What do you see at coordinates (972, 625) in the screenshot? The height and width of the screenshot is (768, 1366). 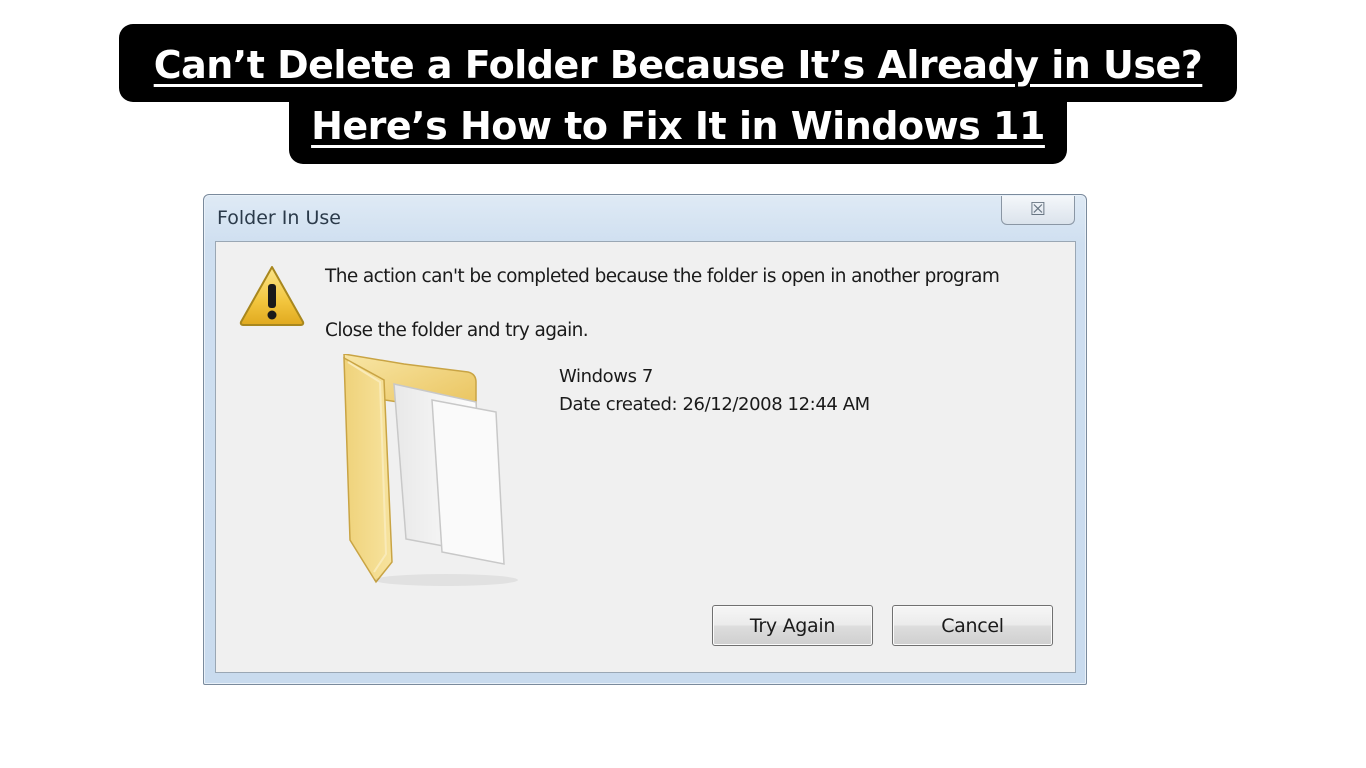 I see `cancel-button: Cancel` at bounding box center [972, 625].